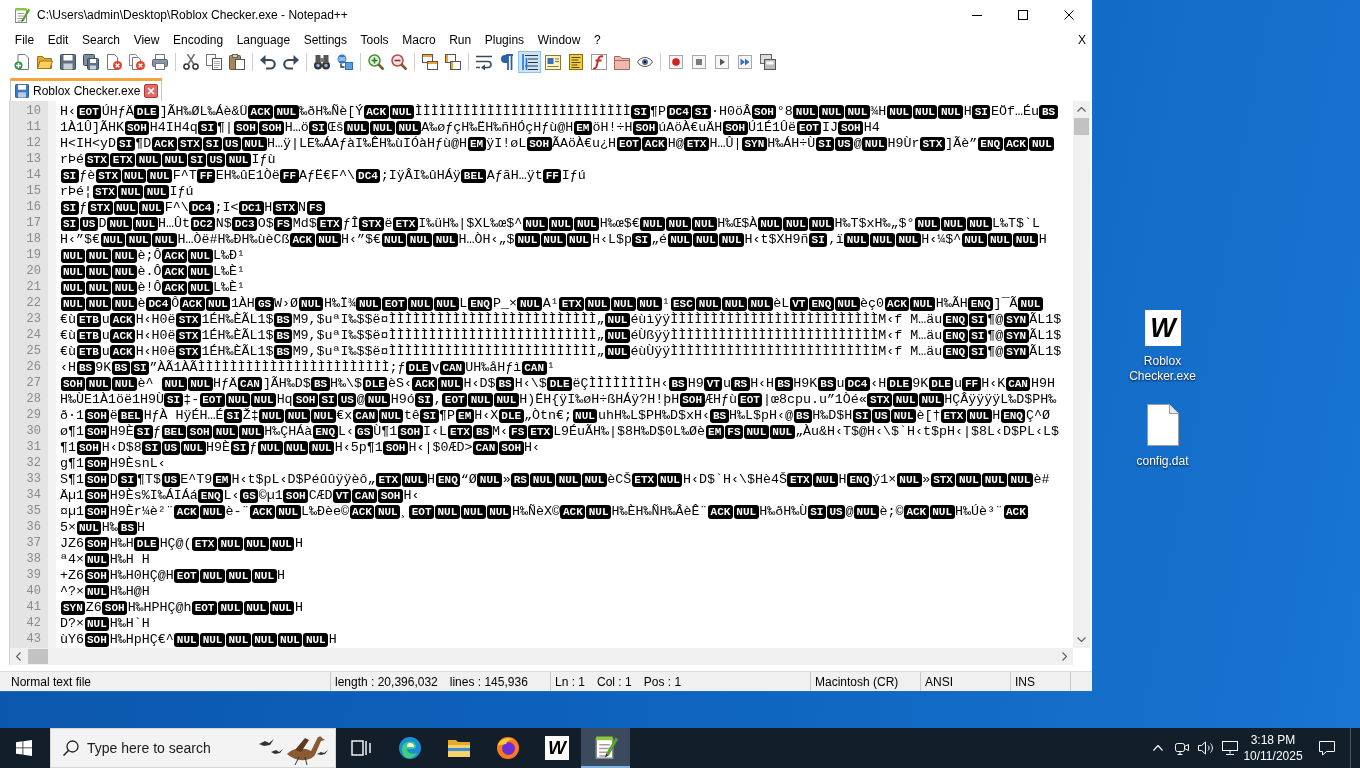 Image resolution: width=1360 pixels, height=768 pixels. What do you see at coordinates (33, 288) in the screenshot?
I see `line-number: 21` at bounding box center [33, 288].